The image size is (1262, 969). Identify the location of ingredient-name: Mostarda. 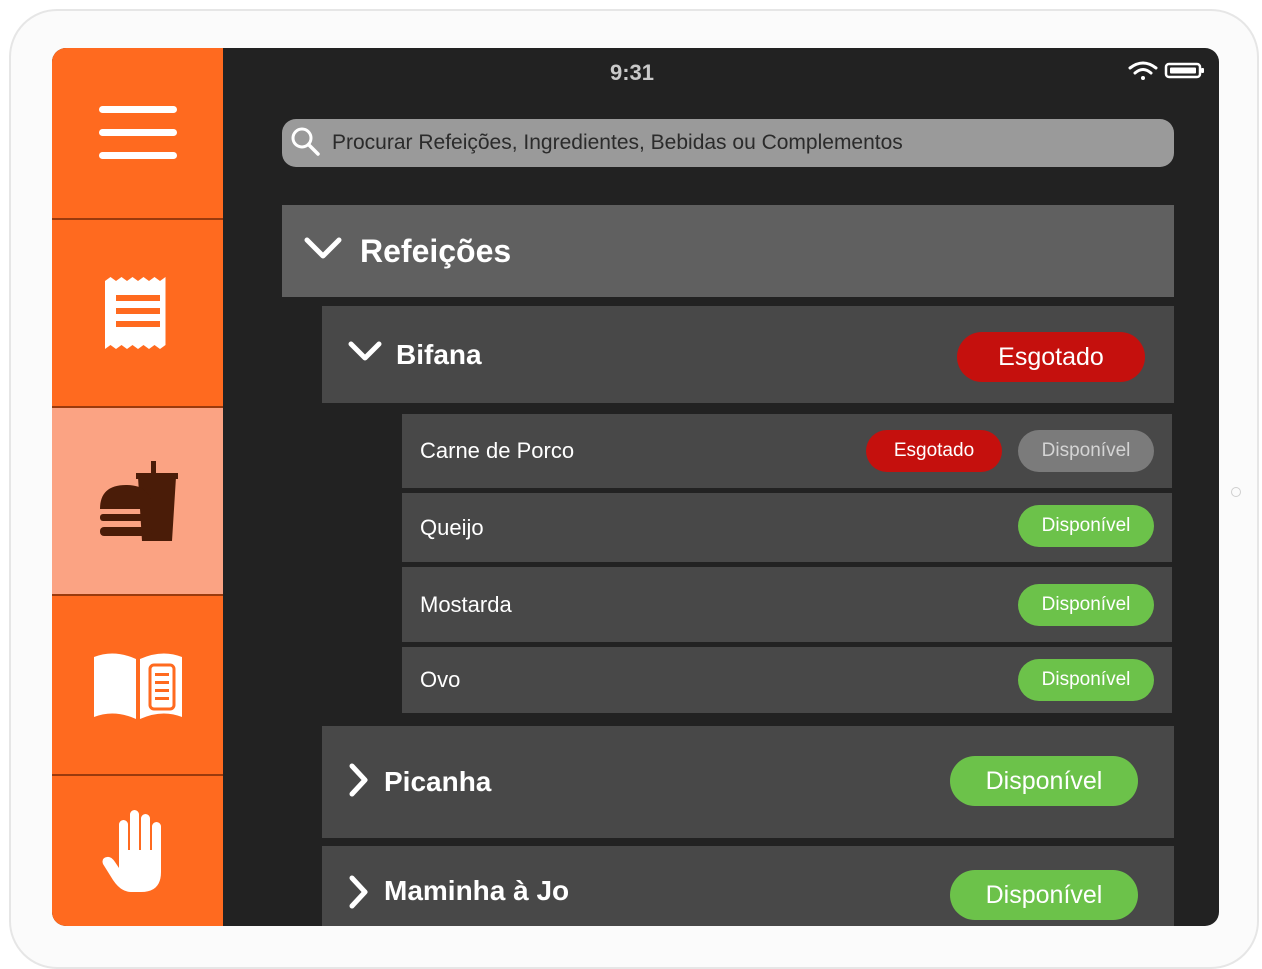
(466, 604).